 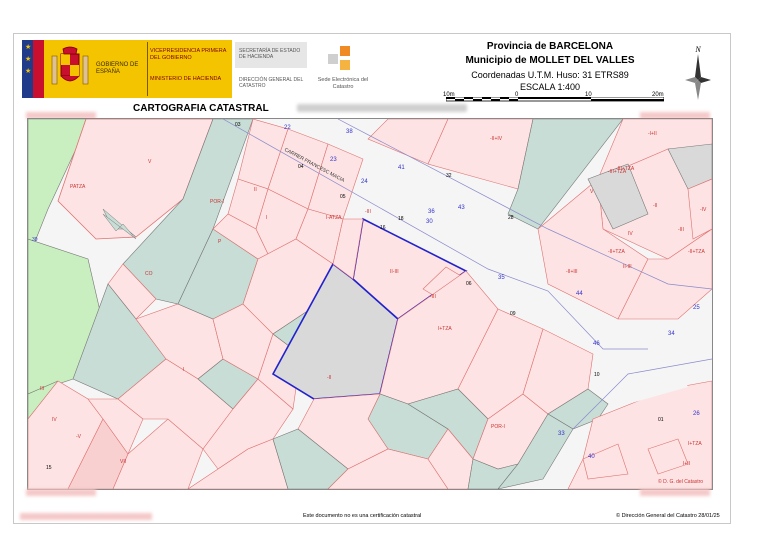 What do you see at coordinates (382, 108) in the screenshot?
I see `redacted-reference` at bounding box center [382, 108].